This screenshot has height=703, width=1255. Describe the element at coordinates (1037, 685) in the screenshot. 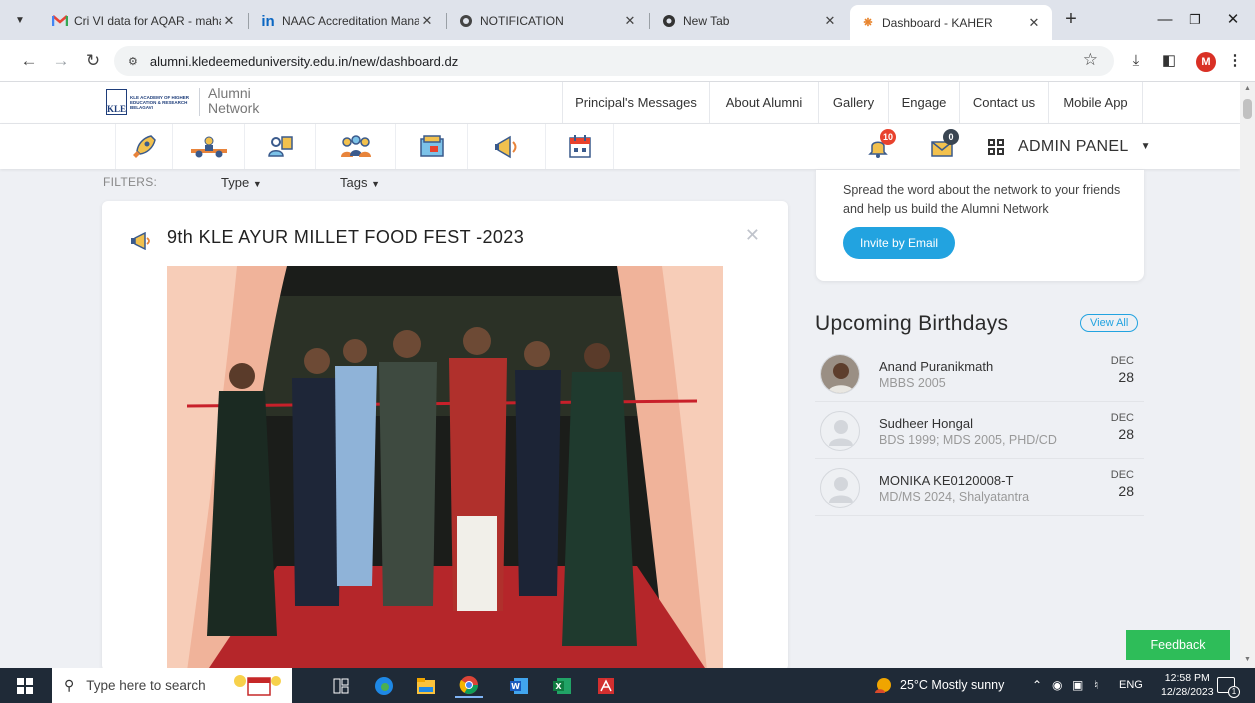

I see `tray-overflow-icon: ⌃` at that location.